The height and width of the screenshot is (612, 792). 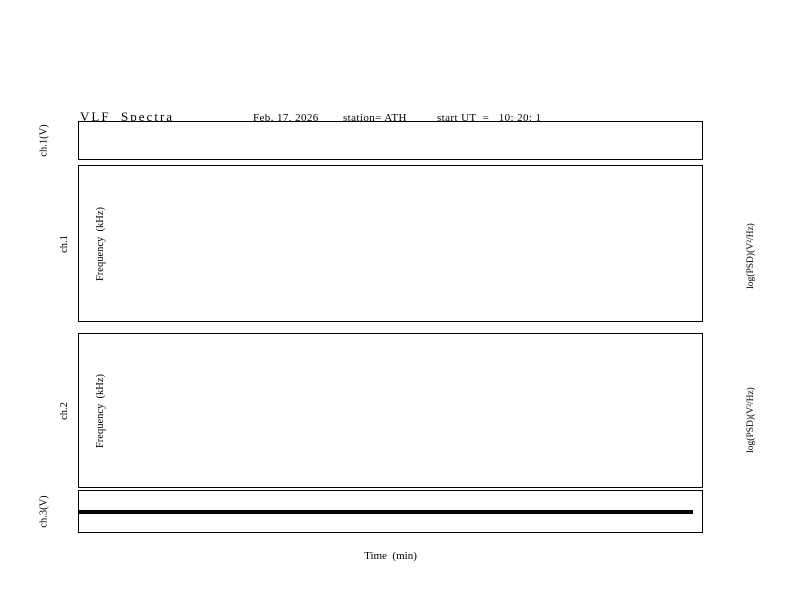 I want to click on ch3-waveform-panel, so click(x=390, y=511).